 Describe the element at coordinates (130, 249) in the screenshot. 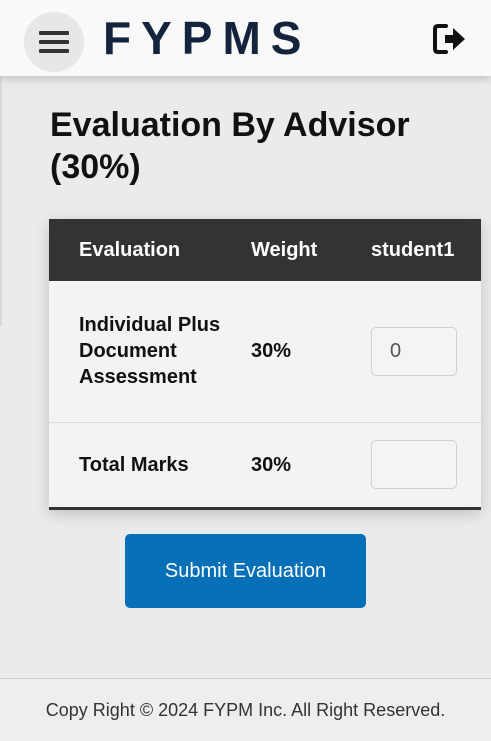

I see `column-header-evaluation: Evaluation` at that location.